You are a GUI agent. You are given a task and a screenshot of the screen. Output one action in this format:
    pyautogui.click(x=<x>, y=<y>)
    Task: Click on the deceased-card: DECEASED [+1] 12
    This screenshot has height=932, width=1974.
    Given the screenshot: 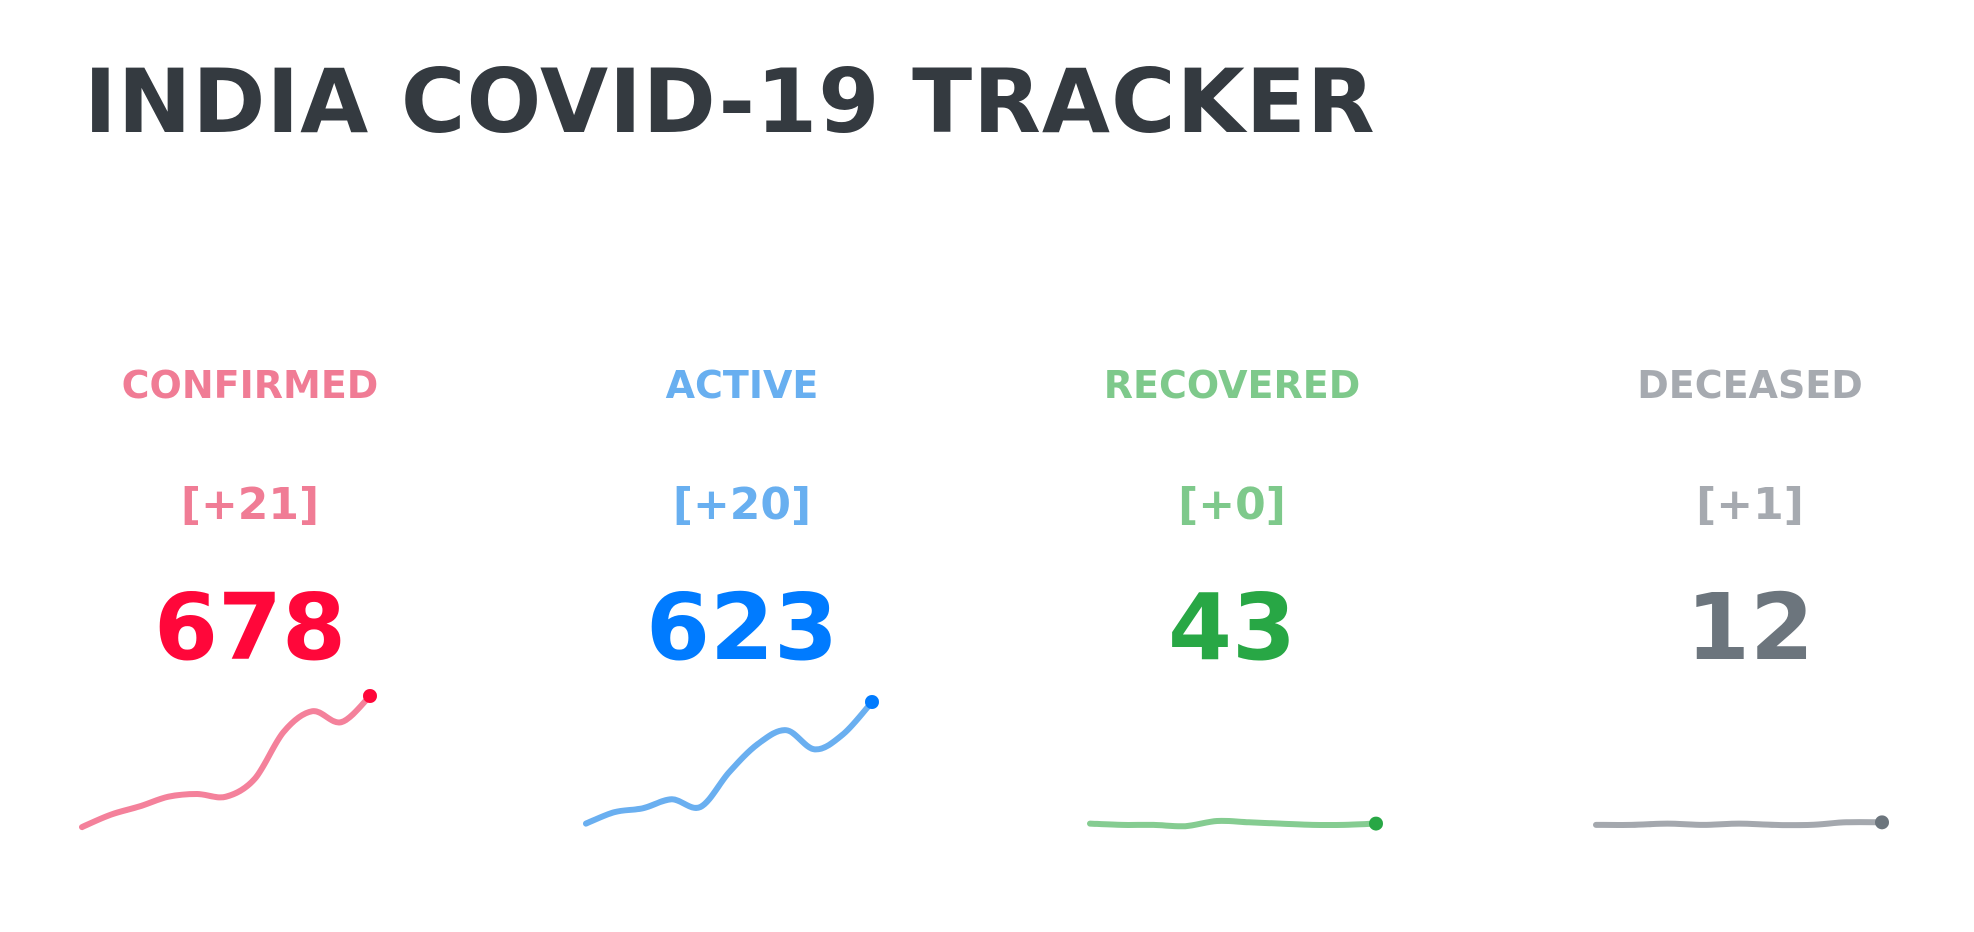 What is the action you would take?
    pyautogui.click(x=1750, y=610)
    